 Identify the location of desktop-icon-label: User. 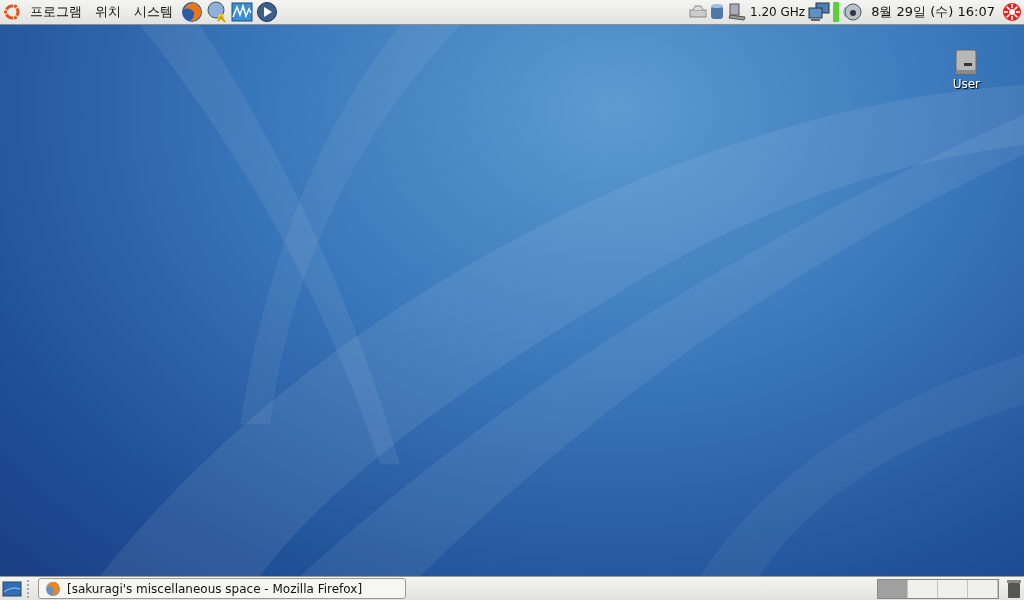
(966, 84).